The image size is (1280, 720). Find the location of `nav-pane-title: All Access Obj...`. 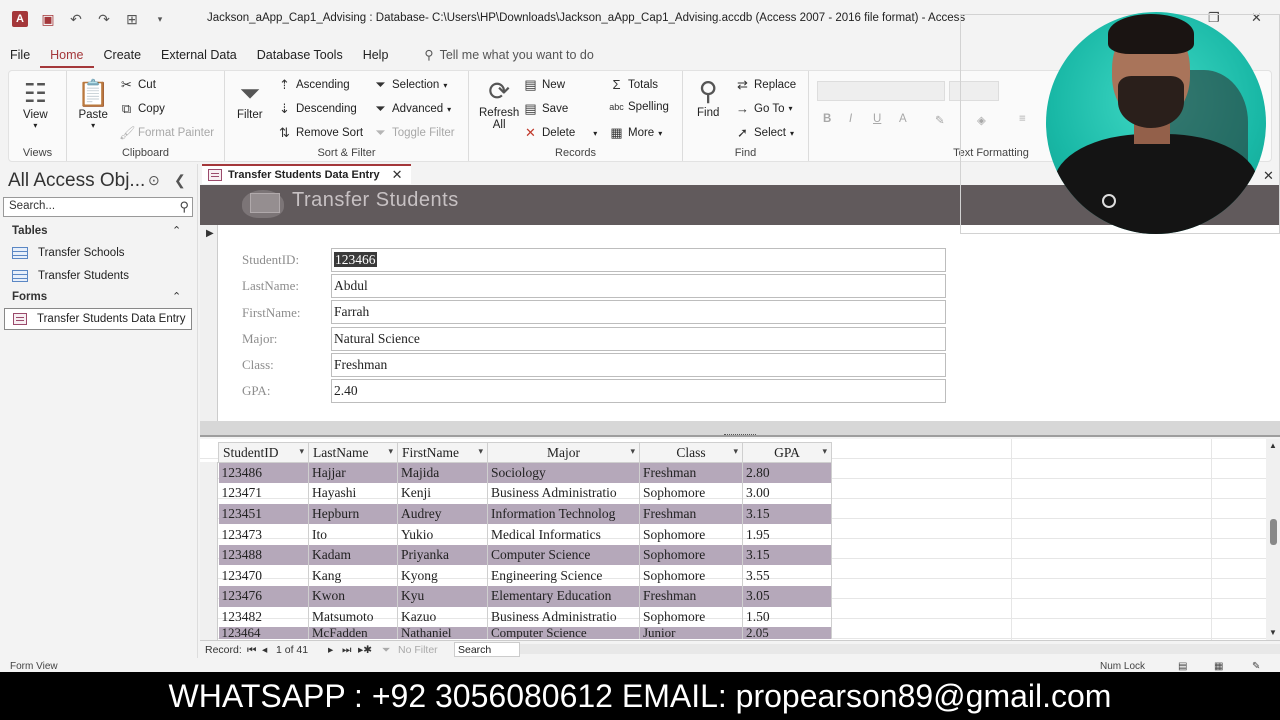

nav-pane-title: All Access Obj... is located at coordinates (76, 181).